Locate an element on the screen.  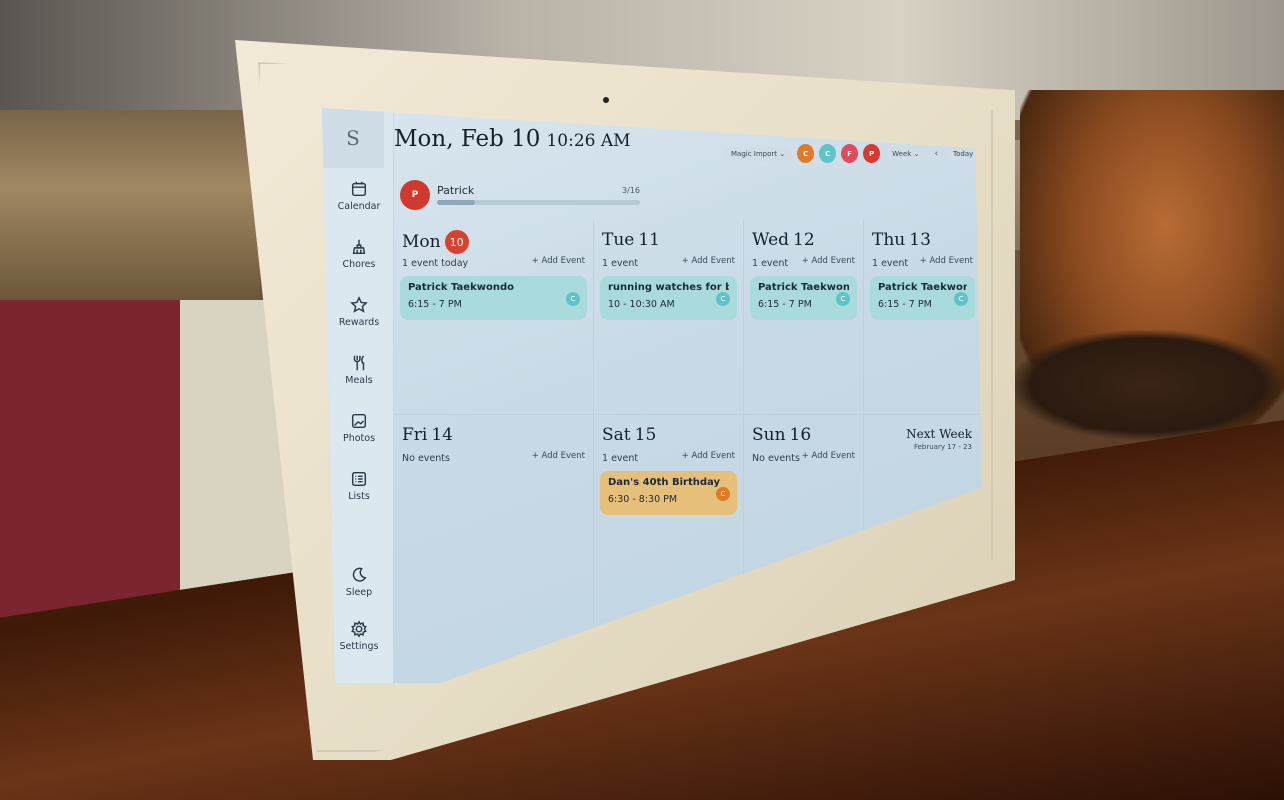
day-number: 14 is located at coordinates (442, 435).